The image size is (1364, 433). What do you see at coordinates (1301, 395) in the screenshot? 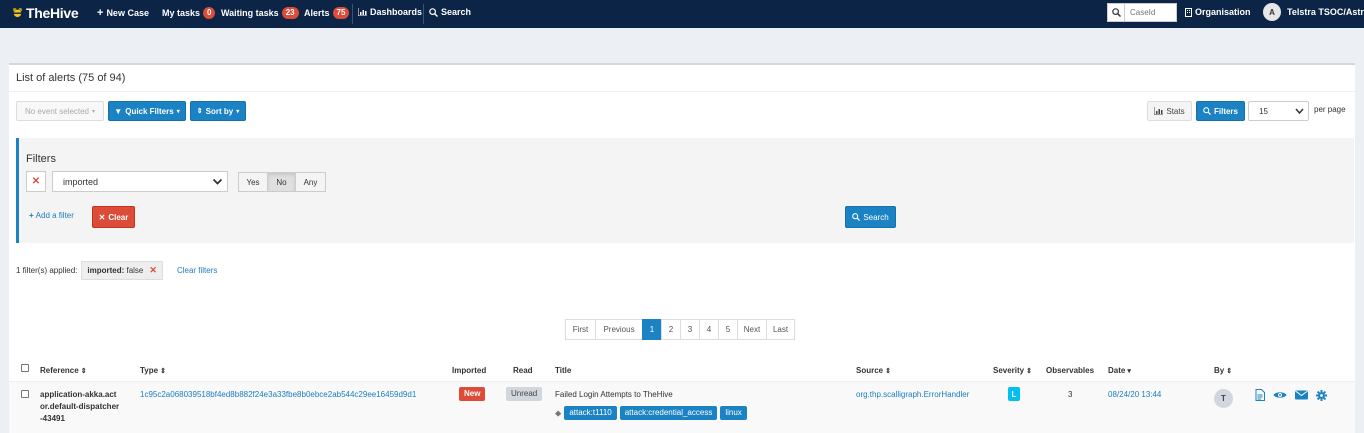
I see `envelope-icon` at bounding box center [1301, 395].